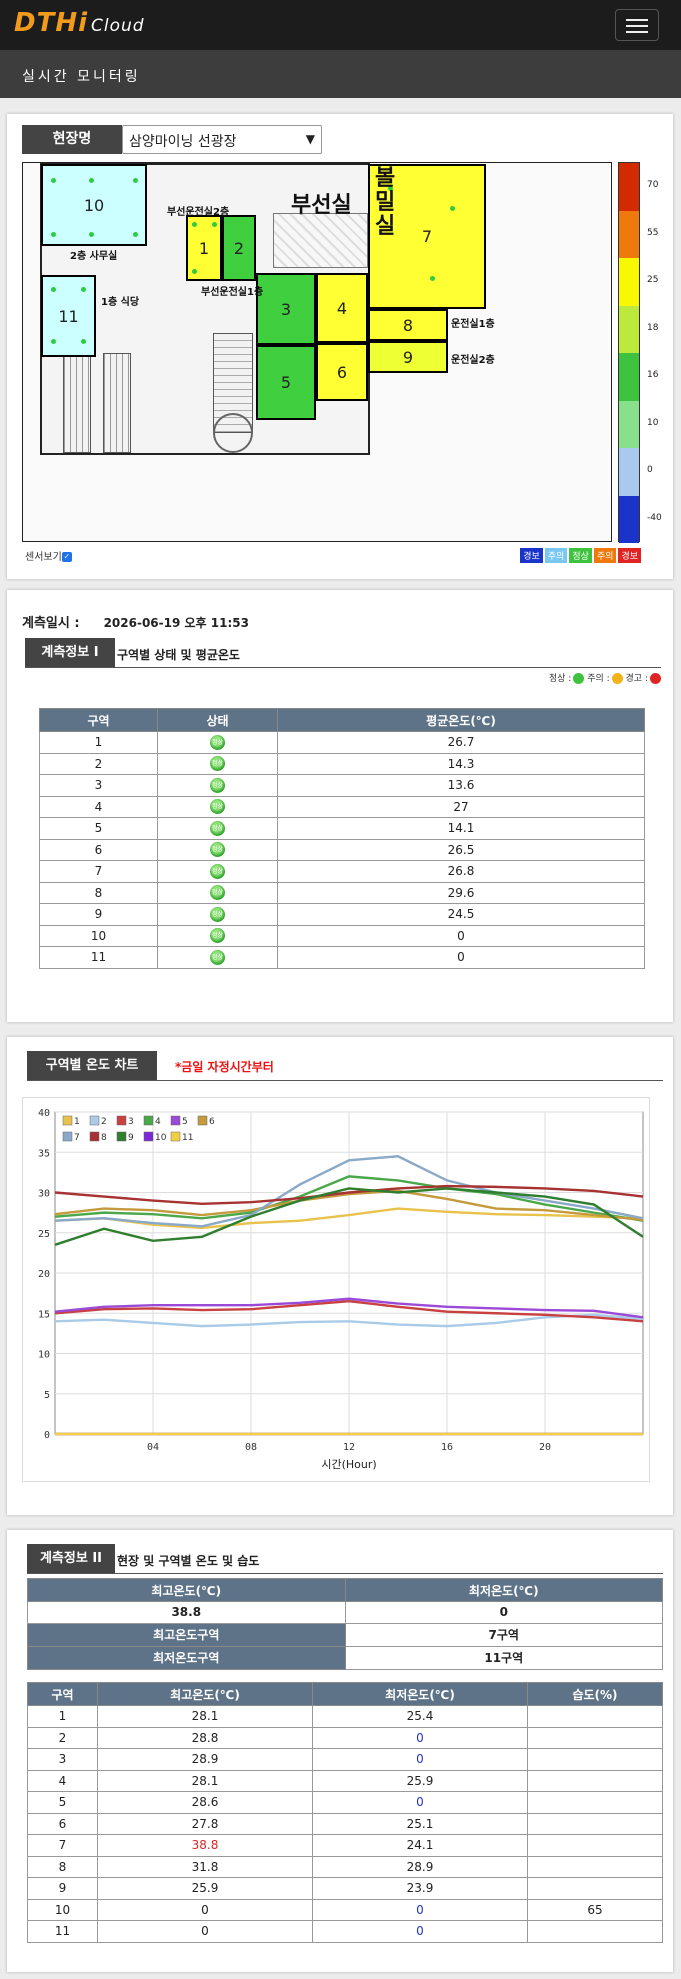 This screenshot has width=681, height=1979. I want to click on avg-temp-cell: 14.3, so click(461, 763).